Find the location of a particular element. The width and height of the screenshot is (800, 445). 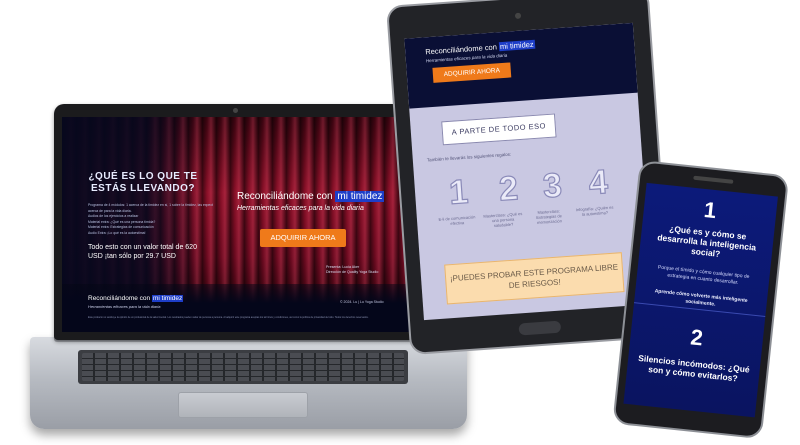

gift-caption: Infografía: ¿Quién es la autoestima? is located at coordinates (594, 210).